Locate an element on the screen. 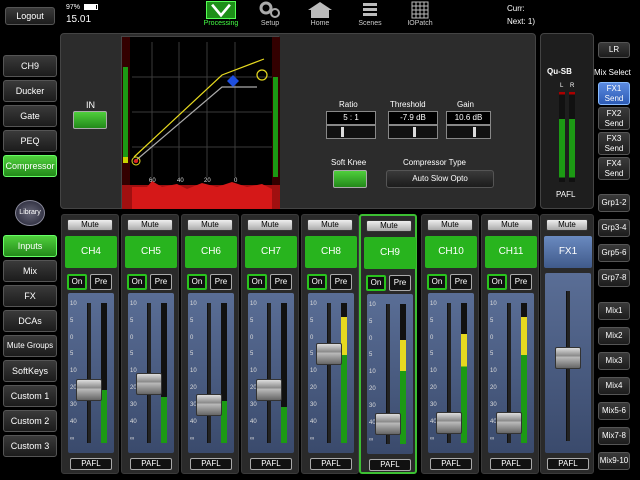 Image resolution: width=640 pixels, height=480 pixels. channel-name: CH10 is located at coordinates (451, 252).